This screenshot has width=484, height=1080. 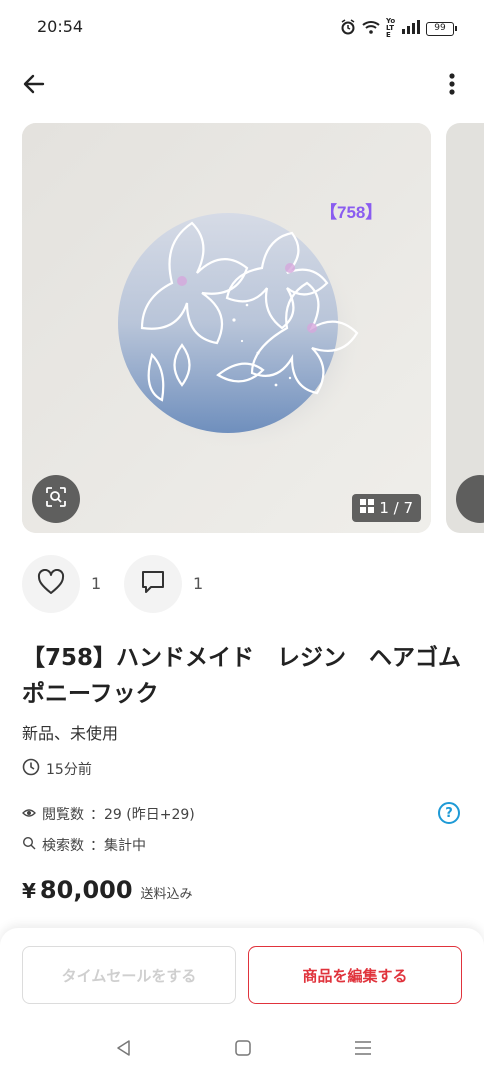 I want to click on edit-item-button: 商品を編集する, so click(x=355, y=975).